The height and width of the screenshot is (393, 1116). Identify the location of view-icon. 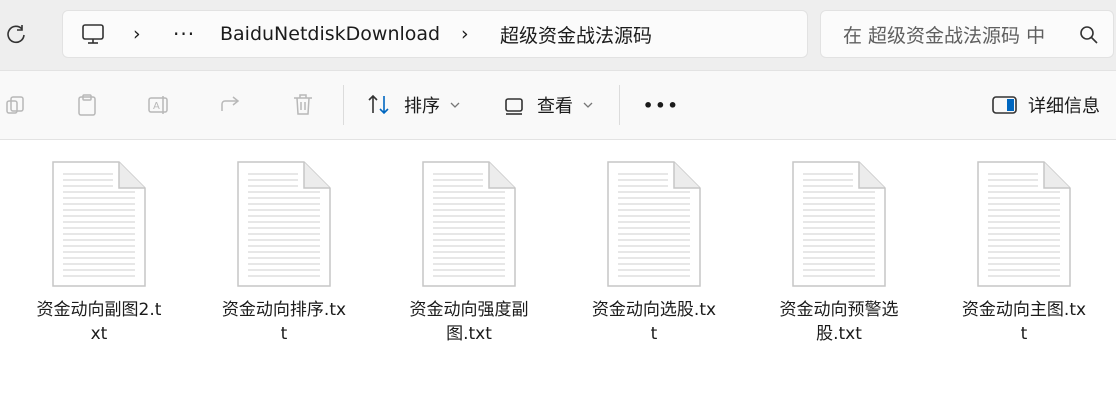
(514, 106).